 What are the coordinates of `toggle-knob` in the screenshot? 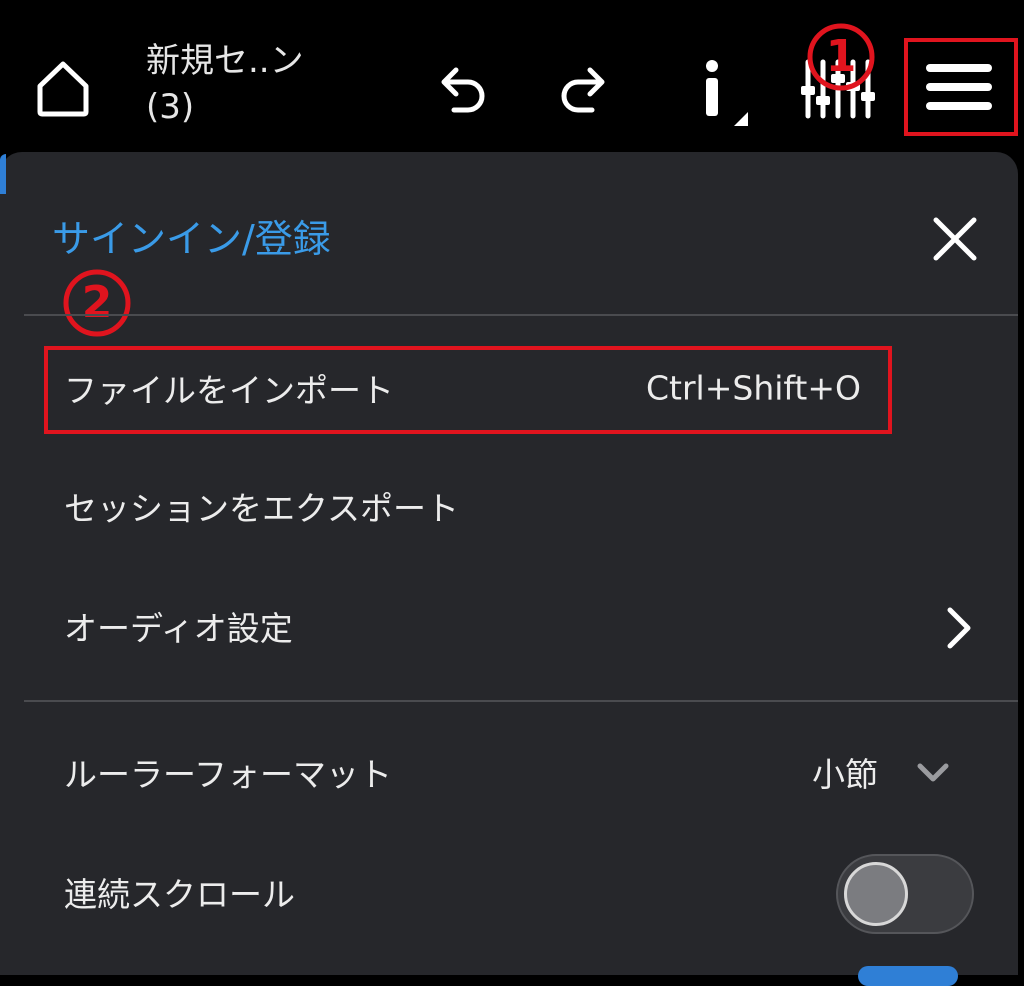 It's located at (876, 894).